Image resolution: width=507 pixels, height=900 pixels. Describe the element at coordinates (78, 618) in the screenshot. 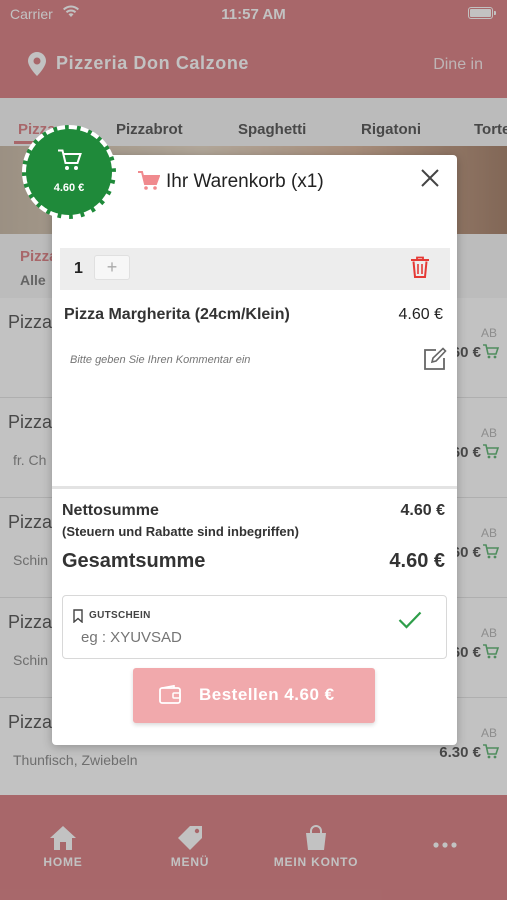

I see `bookmark-icon` at that location.